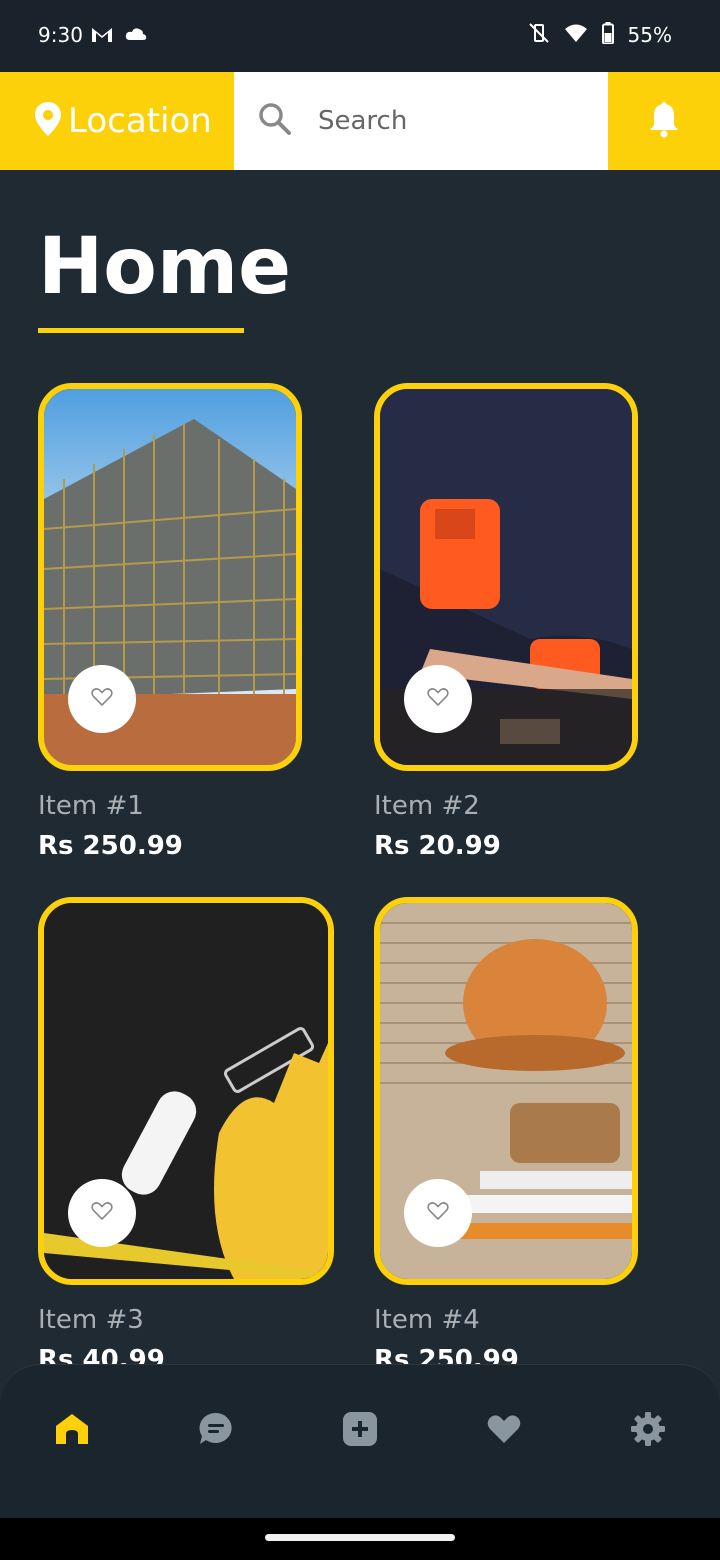 The width and height of the screenshot is (720, 1560). Describe the element at coordinates (110, 846) in the screenshot. I see `item-price: Rs 250.99` at that location.